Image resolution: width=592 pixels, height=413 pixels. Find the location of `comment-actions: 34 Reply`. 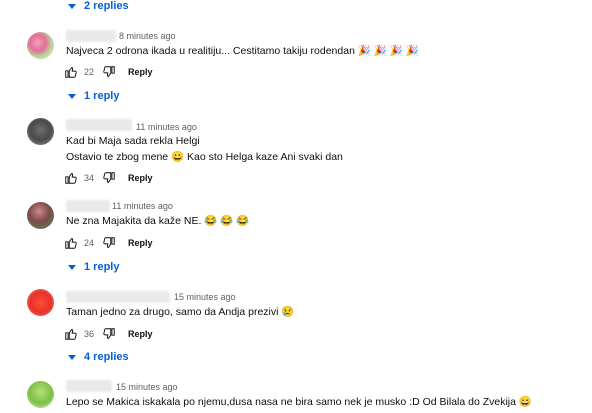

comment-actions: 34 Reply is located at coordinates (108, 178).